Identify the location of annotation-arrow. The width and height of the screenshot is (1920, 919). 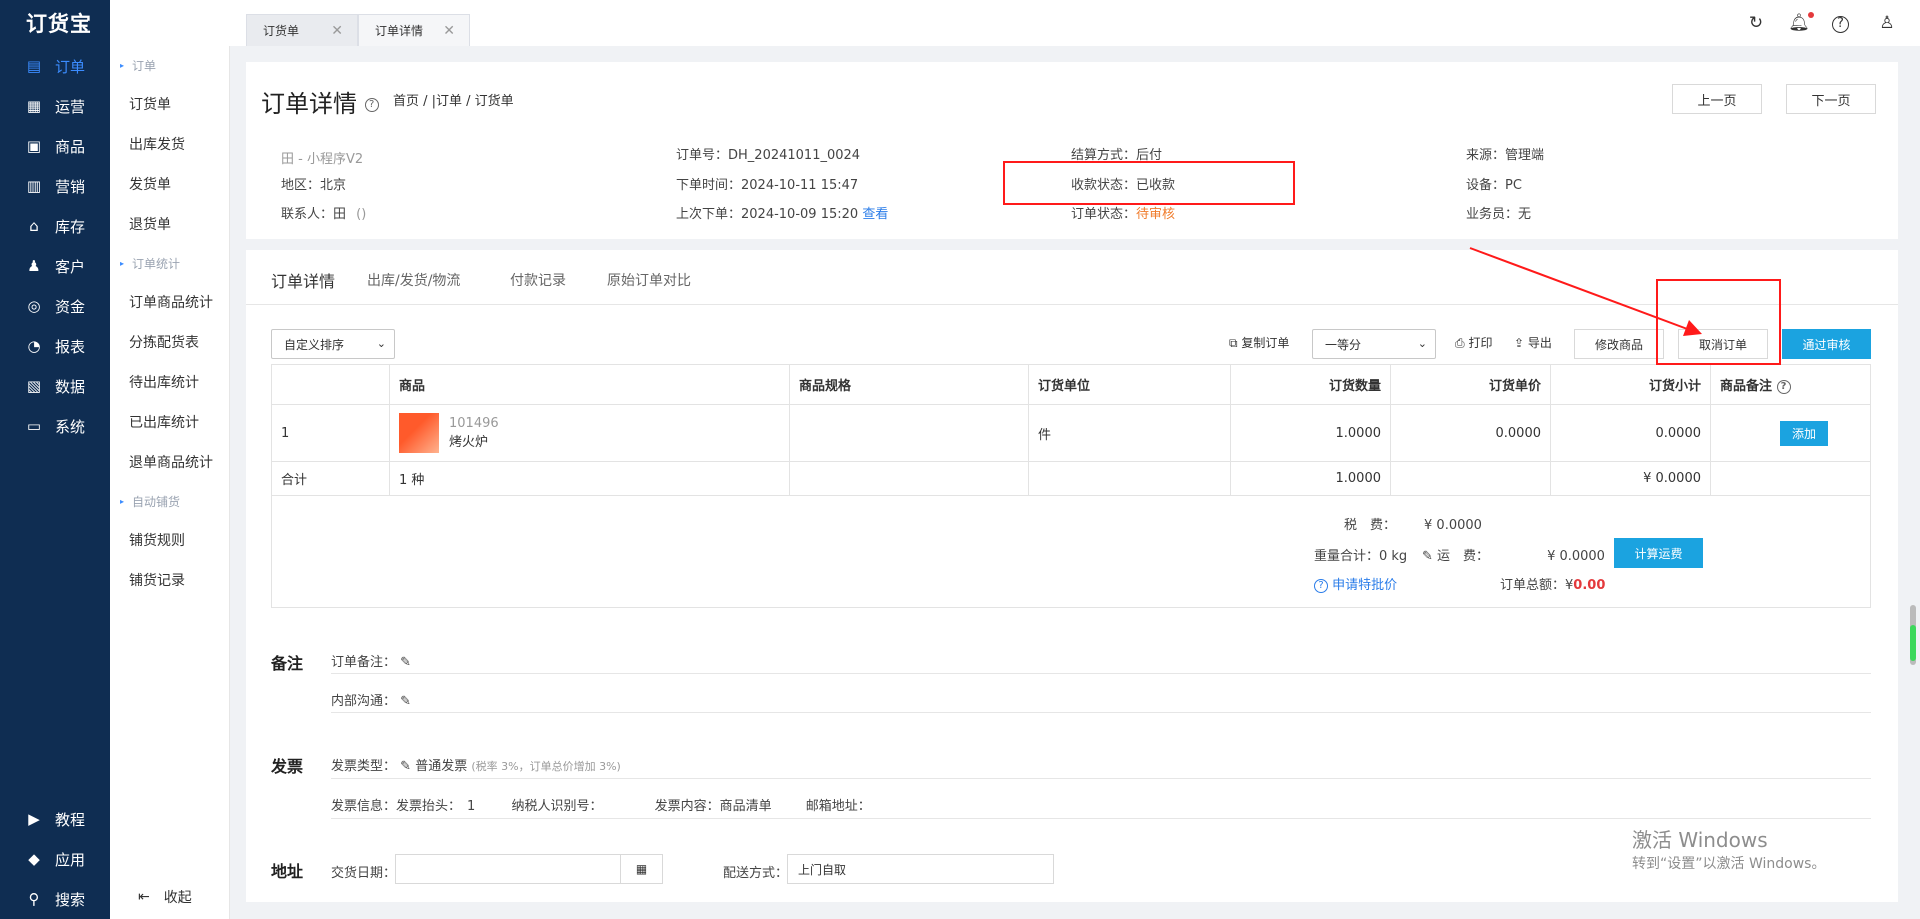
(1585, 291).